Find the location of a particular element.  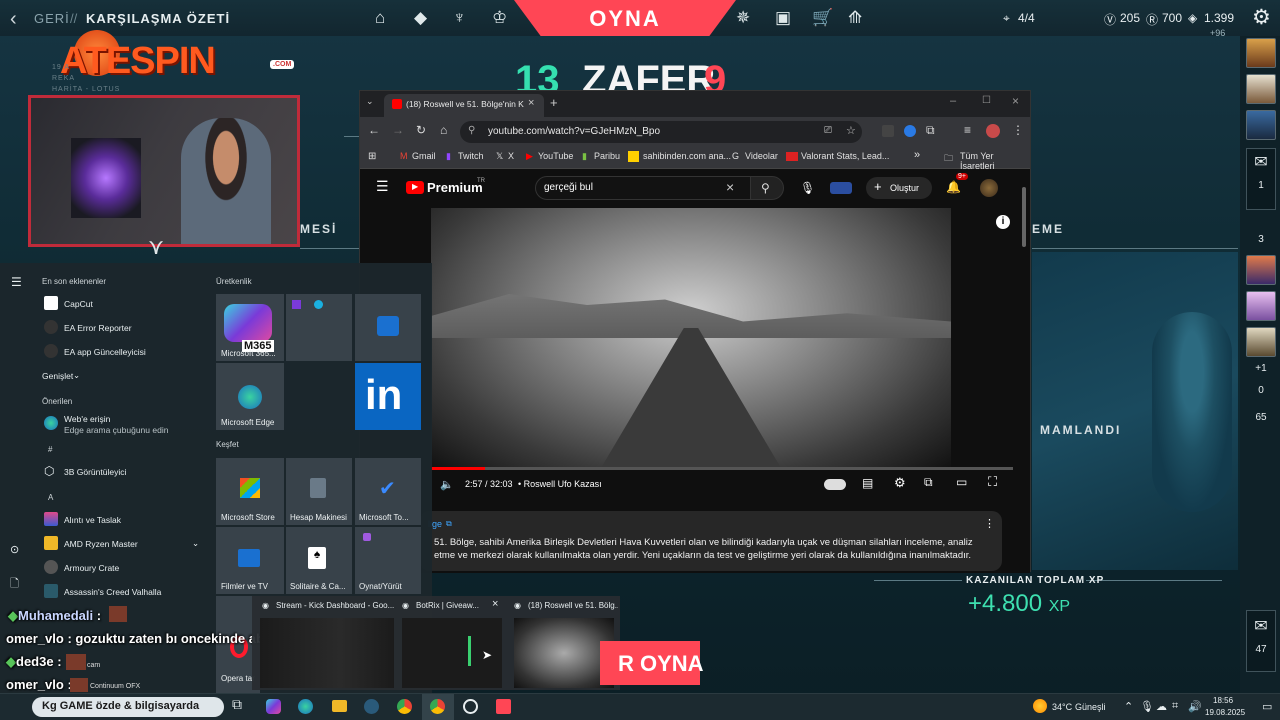

weather-desc: Güneşli is located at coordinates (1090, 707).